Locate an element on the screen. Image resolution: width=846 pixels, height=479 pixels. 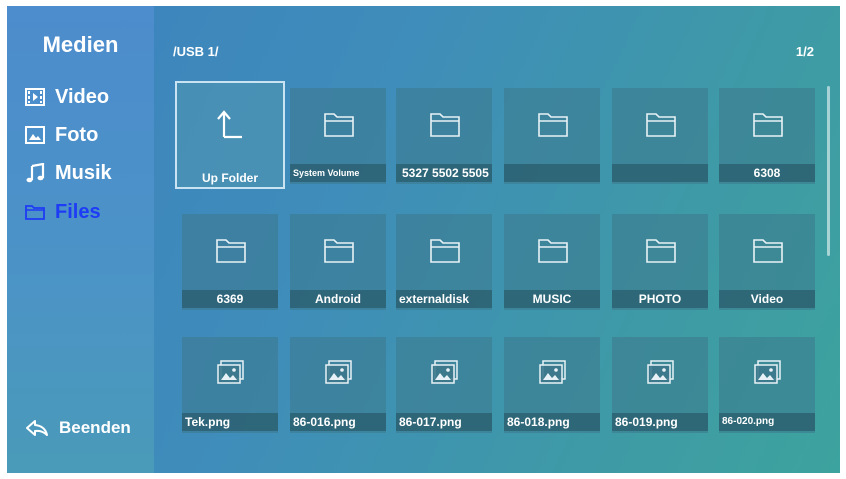
grid-item-label: 5327 5502 5505 is located at coordinates (444, 173).